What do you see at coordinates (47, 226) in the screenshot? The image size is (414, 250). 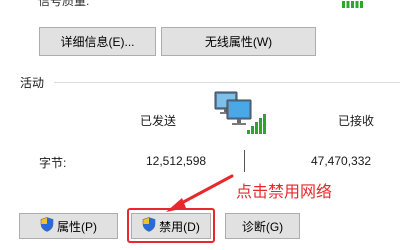 I see `uac-shield-icon` at bounding box center [47, 226].